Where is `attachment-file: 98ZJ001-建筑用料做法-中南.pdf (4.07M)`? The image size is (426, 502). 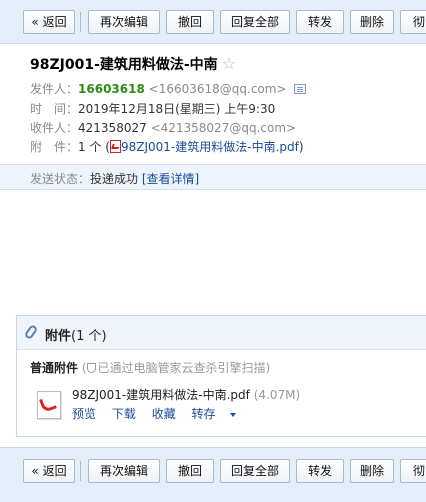
attachment-file: 98ZJ001-建筑用料做法-中南.pdf (4.07M) is located at coordinates (186, 394).